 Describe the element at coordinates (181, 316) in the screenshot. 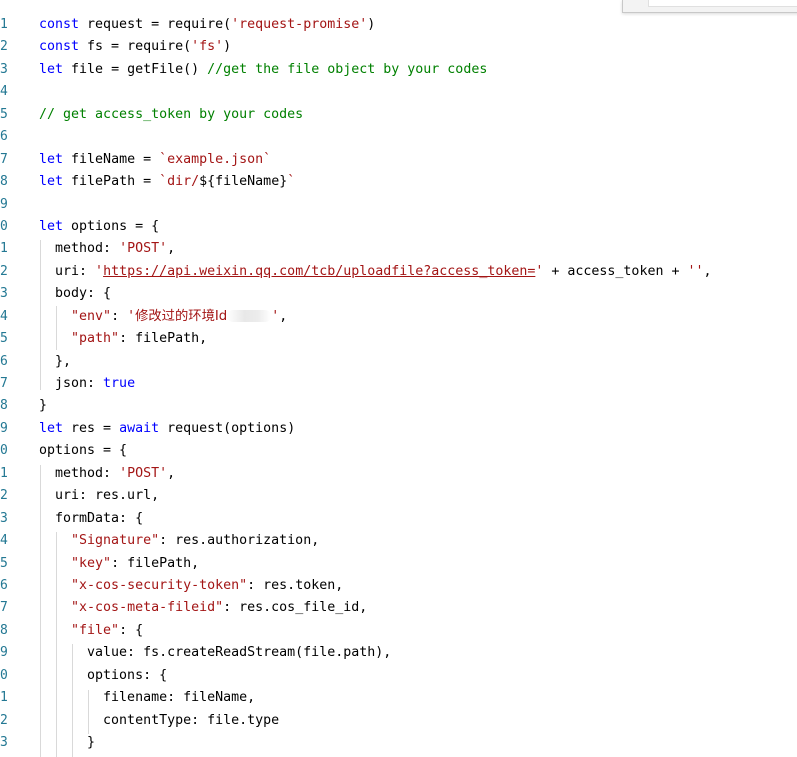

I see `code-token: 修改过的环境Id` at that location.